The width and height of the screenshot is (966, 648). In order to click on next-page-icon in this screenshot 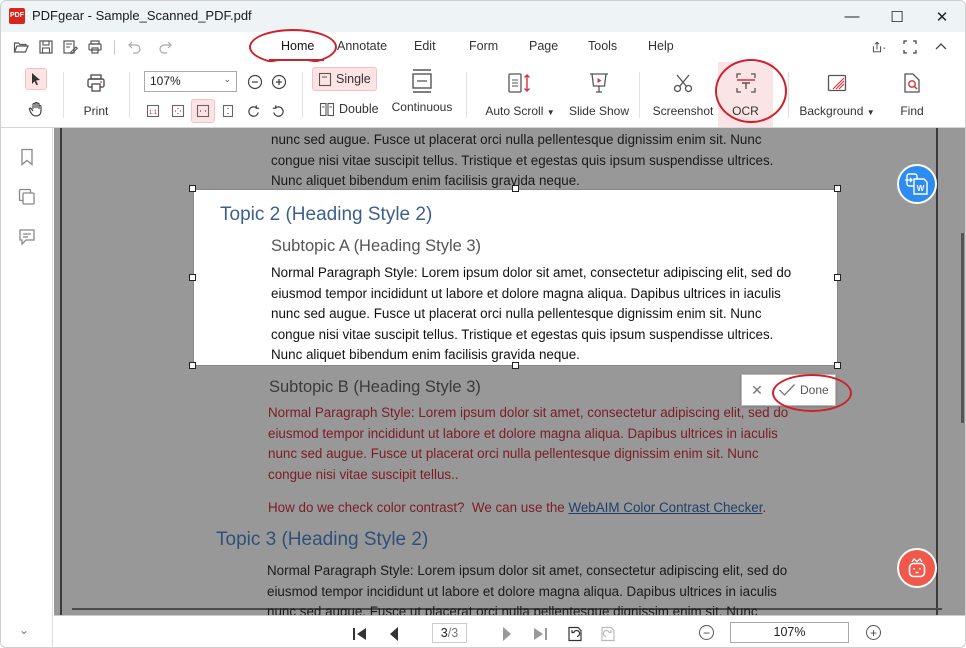, I will do `click(507, 634)`.